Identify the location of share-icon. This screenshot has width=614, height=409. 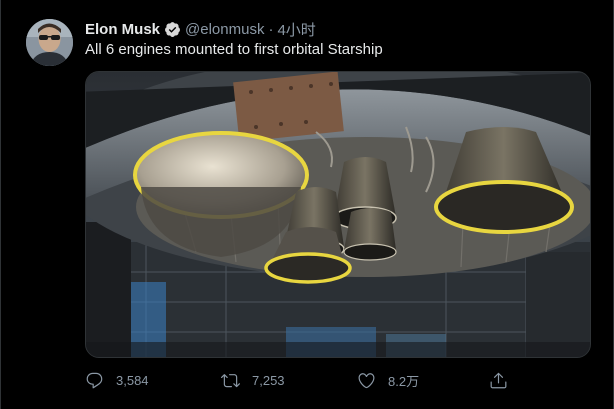
(498, 380).